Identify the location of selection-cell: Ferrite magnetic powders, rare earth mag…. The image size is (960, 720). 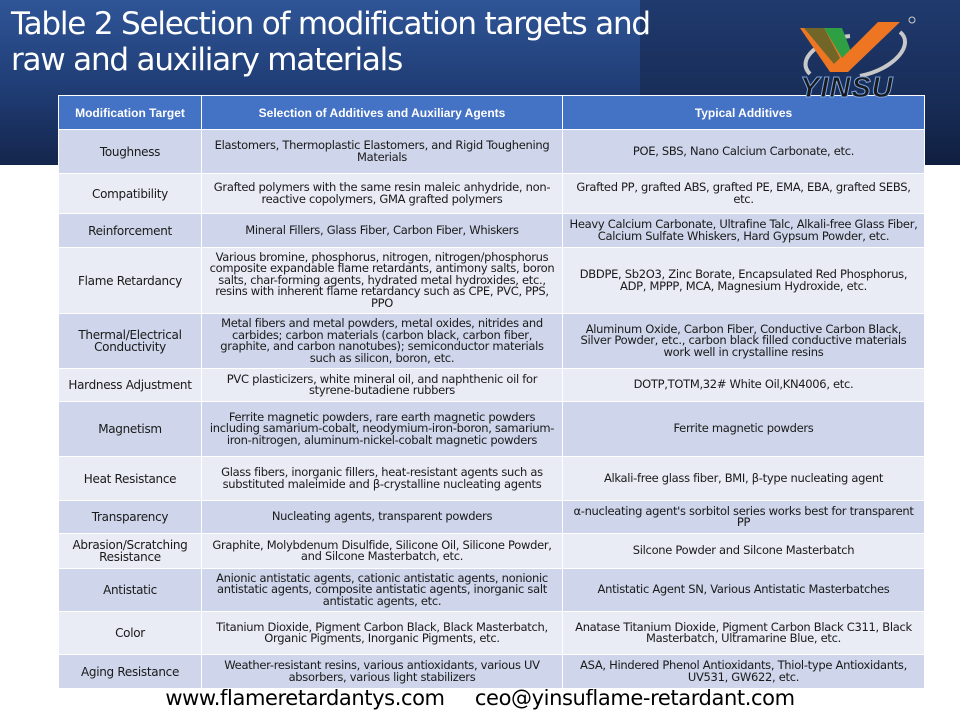
(382, 429).